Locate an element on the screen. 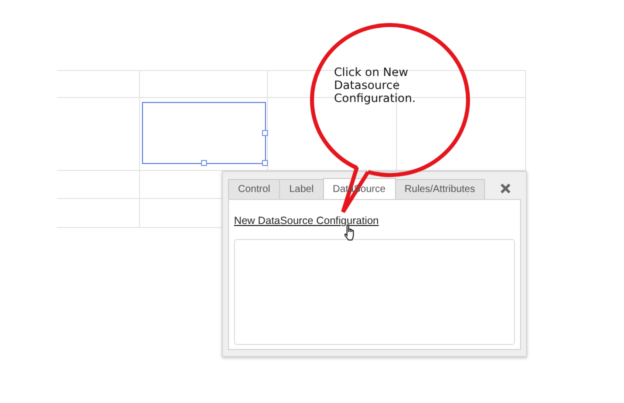 This screenshot has height=403, width=624. new-datasource-link: New DataSource Configuration is located at coordinates (306, 221).